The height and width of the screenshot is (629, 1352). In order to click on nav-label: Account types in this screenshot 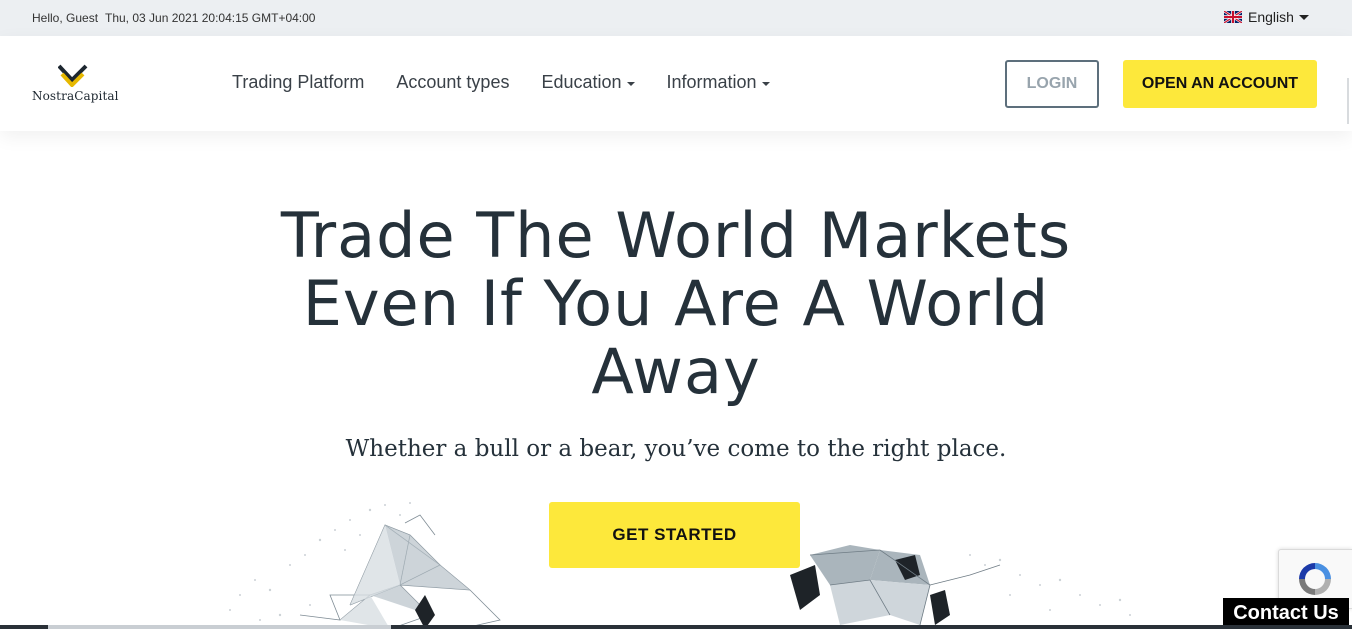, I will do `click(453, 82)`.